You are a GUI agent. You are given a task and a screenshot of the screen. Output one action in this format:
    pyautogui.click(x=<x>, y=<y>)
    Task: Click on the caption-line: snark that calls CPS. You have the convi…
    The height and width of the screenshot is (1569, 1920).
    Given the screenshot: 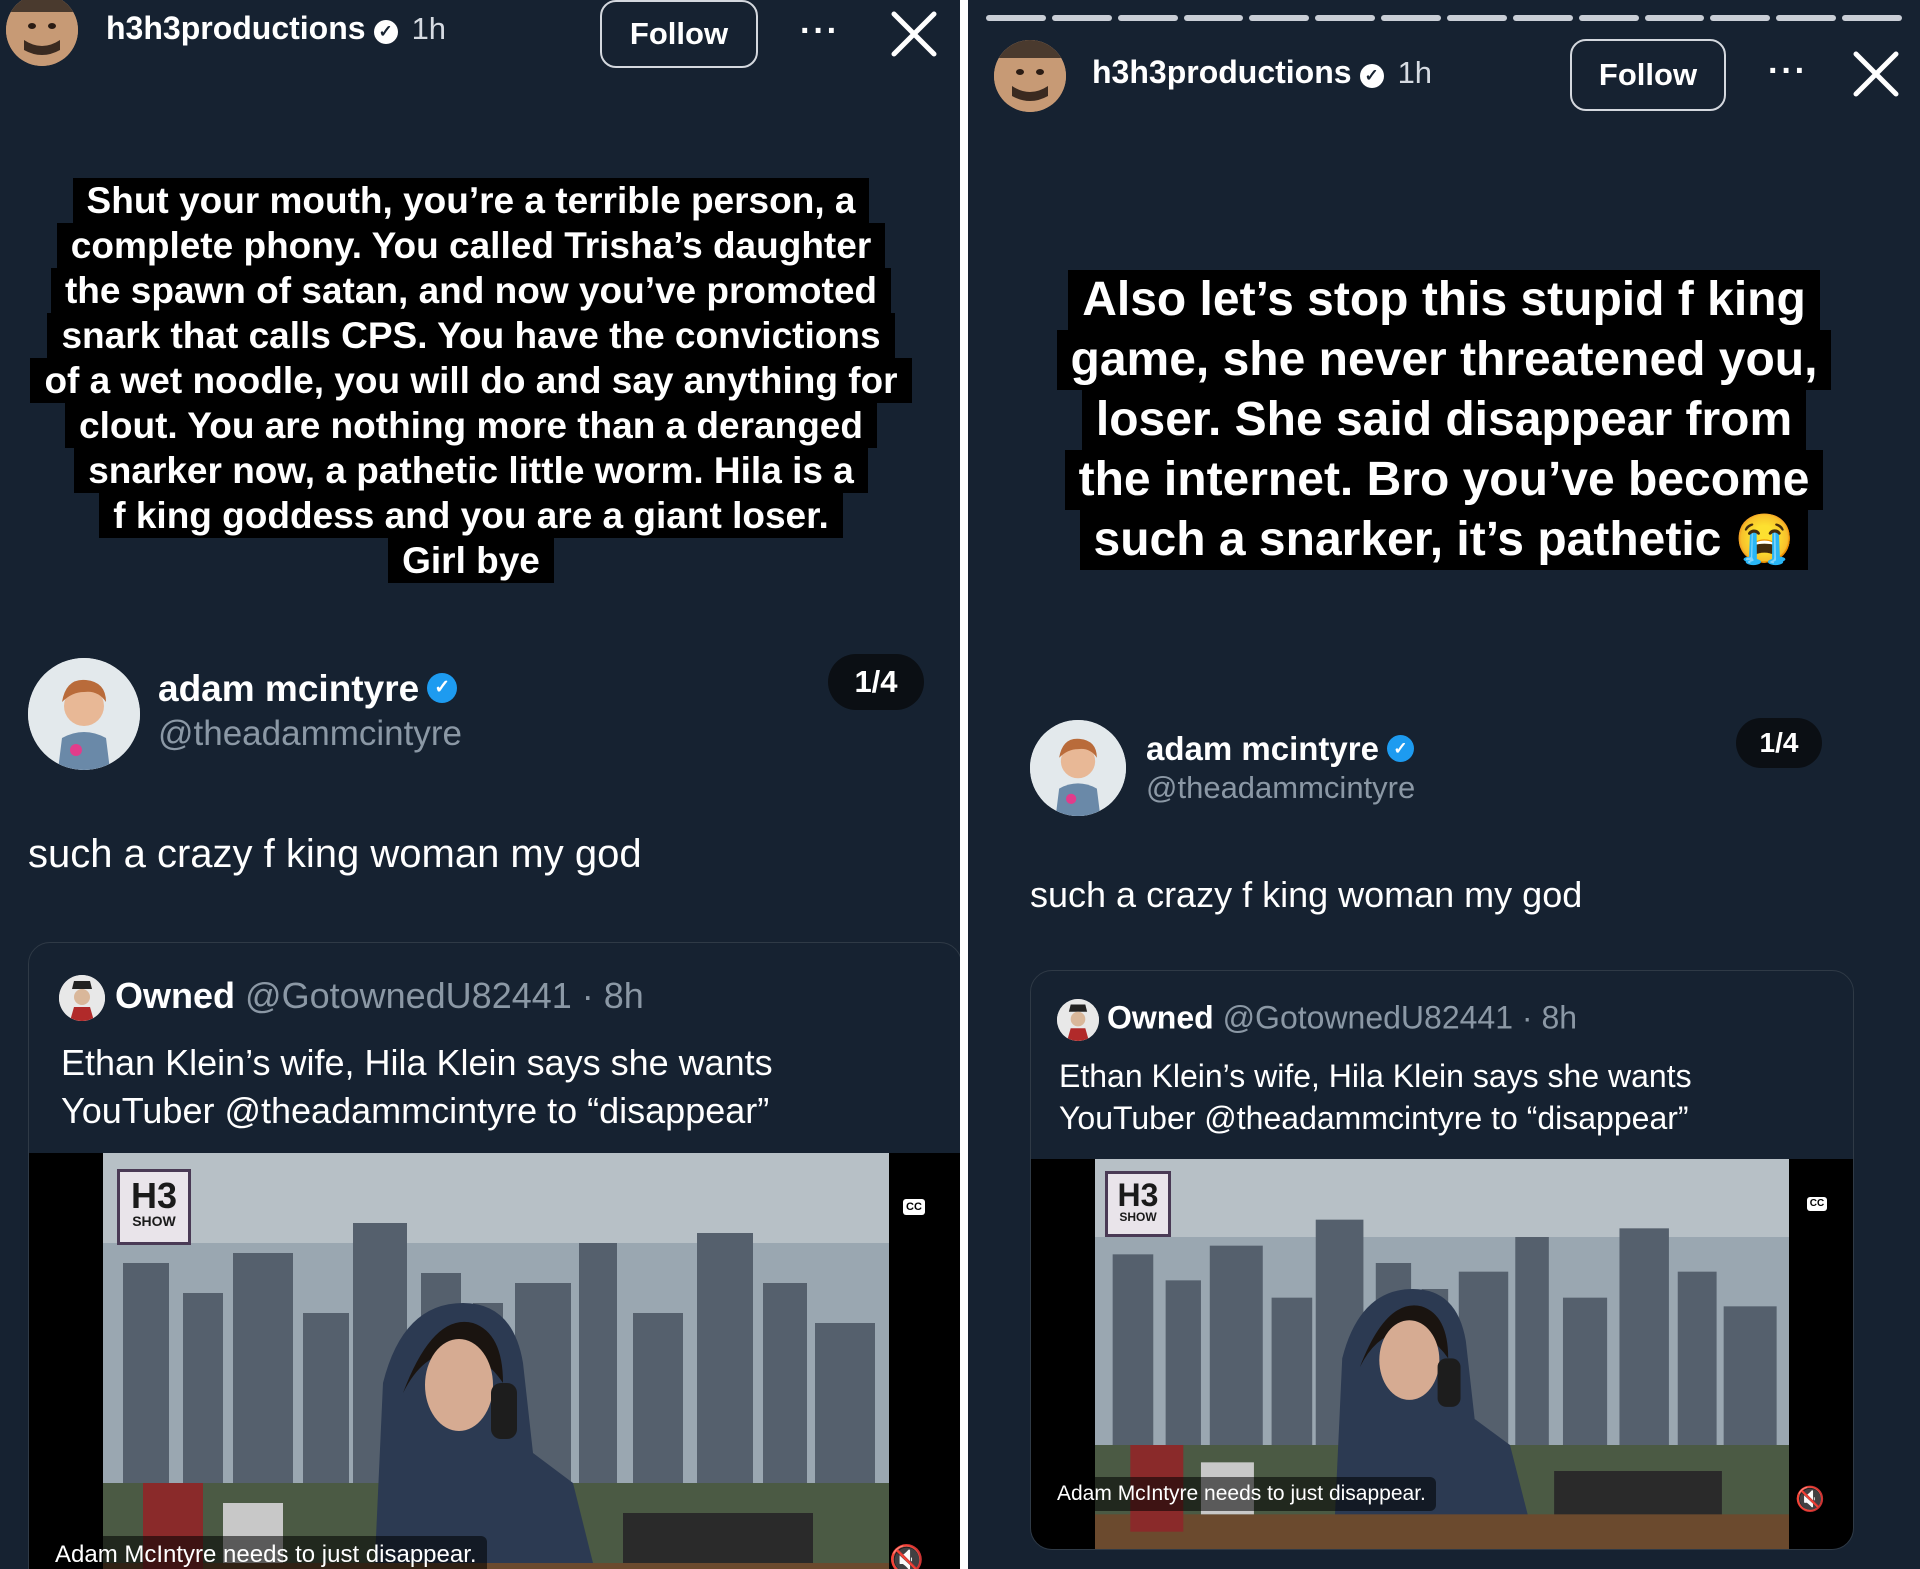 What is the action you would take?
    pyautogui.click(x=471, y=335)
    